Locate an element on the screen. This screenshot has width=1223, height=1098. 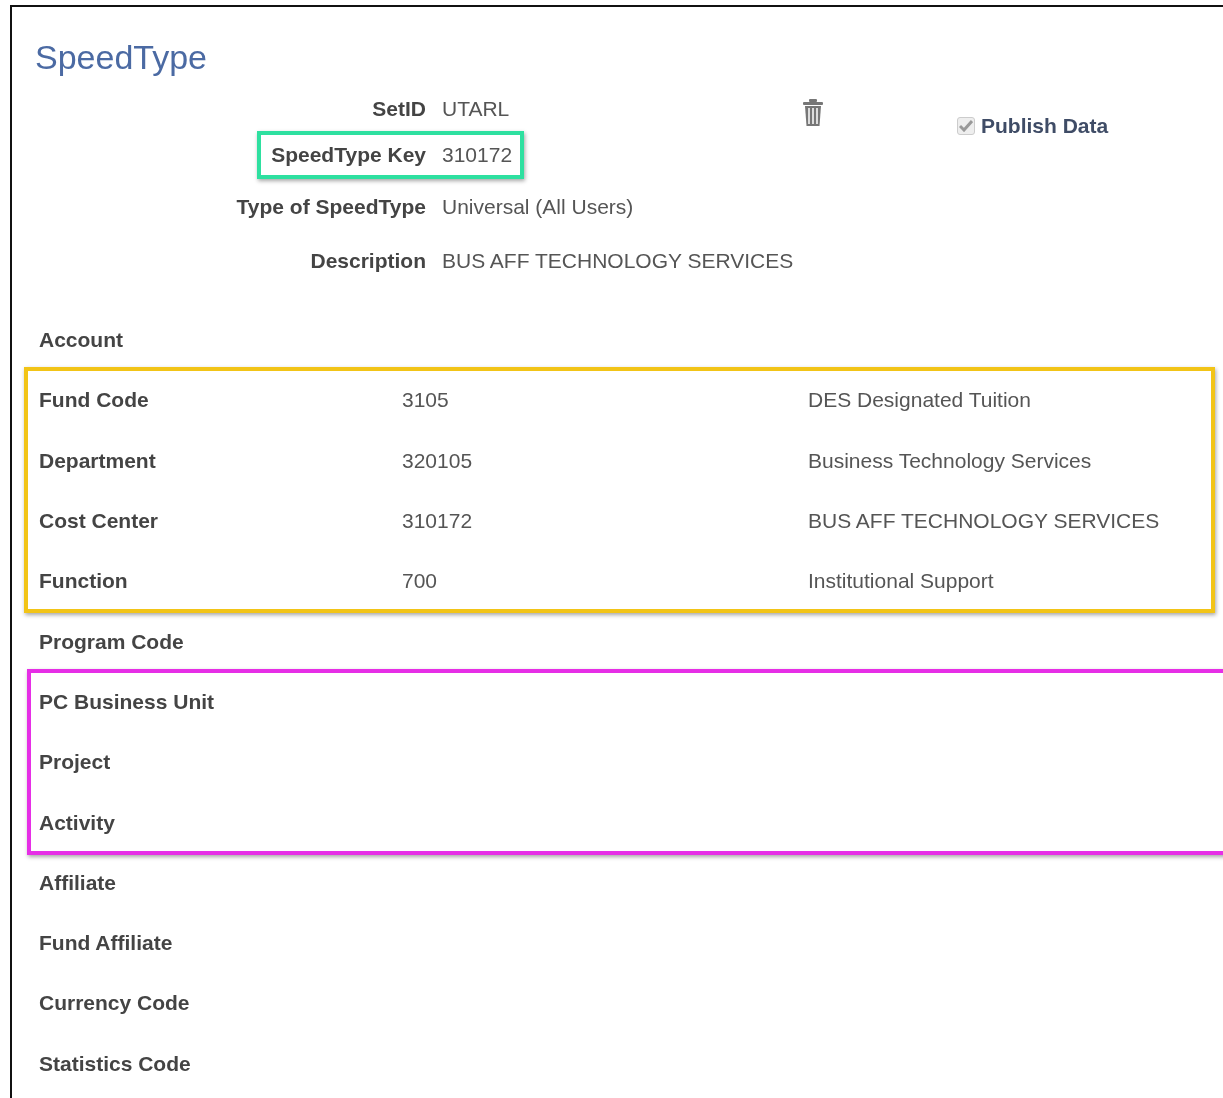
field-label: Type of SpeedType is located at coordinates (331, 207).